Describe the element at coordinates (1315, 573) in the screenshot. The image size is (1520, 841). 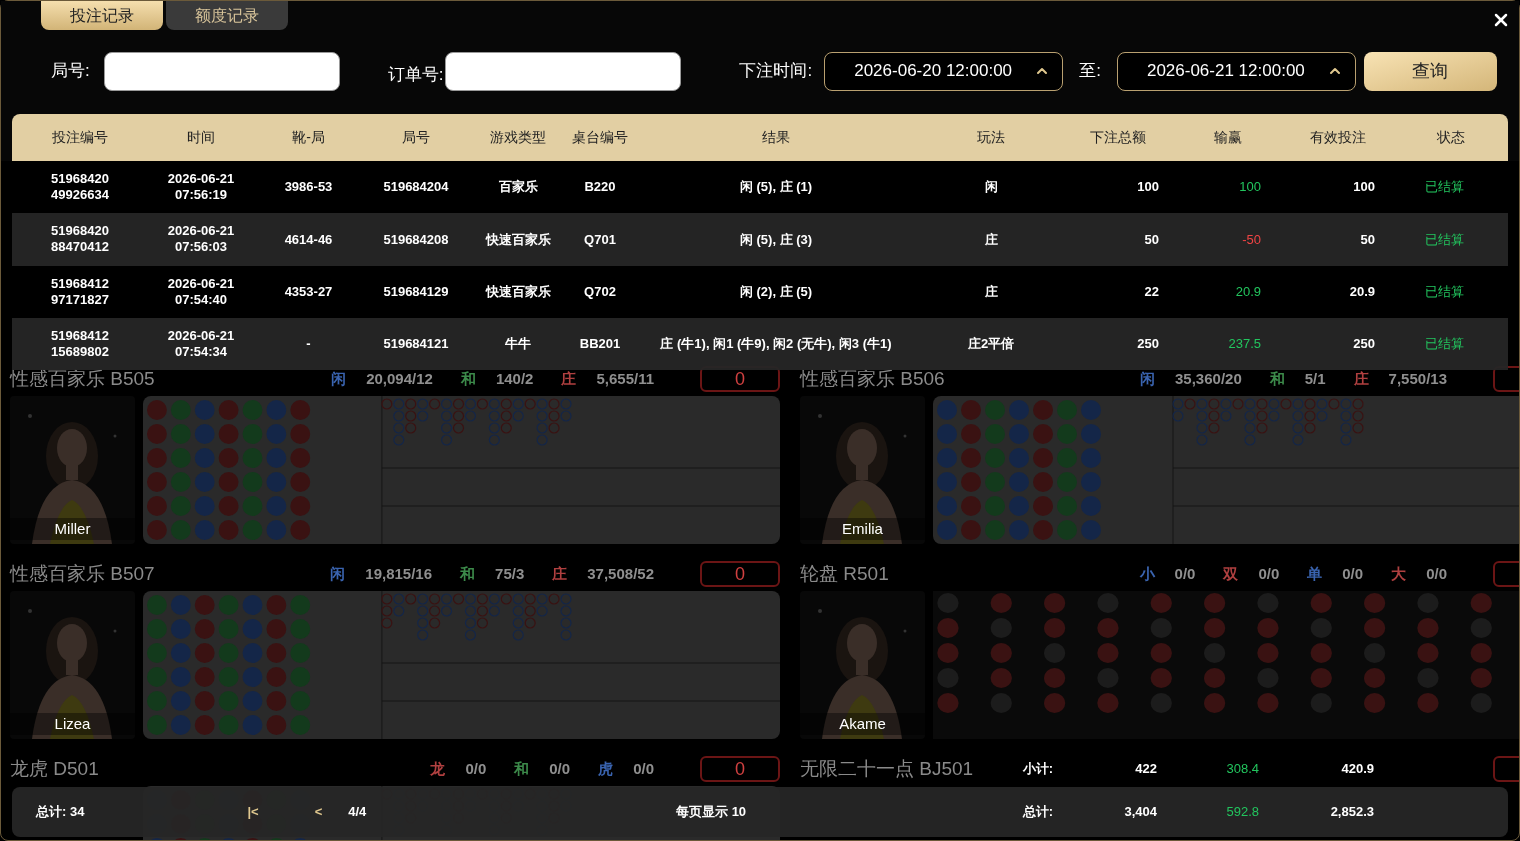
I see `stat-label: 单` at that location.